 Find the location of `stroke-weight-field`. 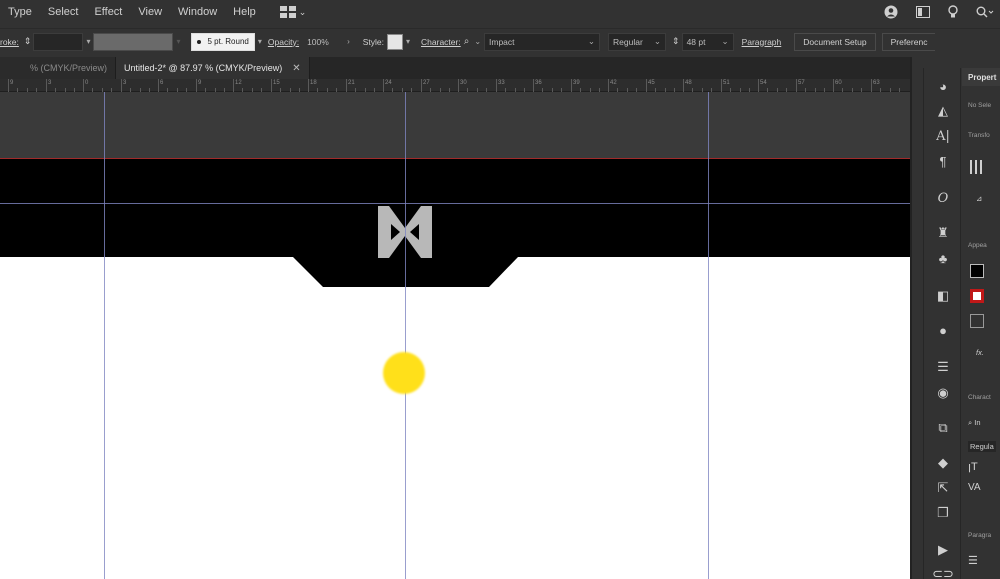

stroke-weight-field is located at coordinates (58, 41).